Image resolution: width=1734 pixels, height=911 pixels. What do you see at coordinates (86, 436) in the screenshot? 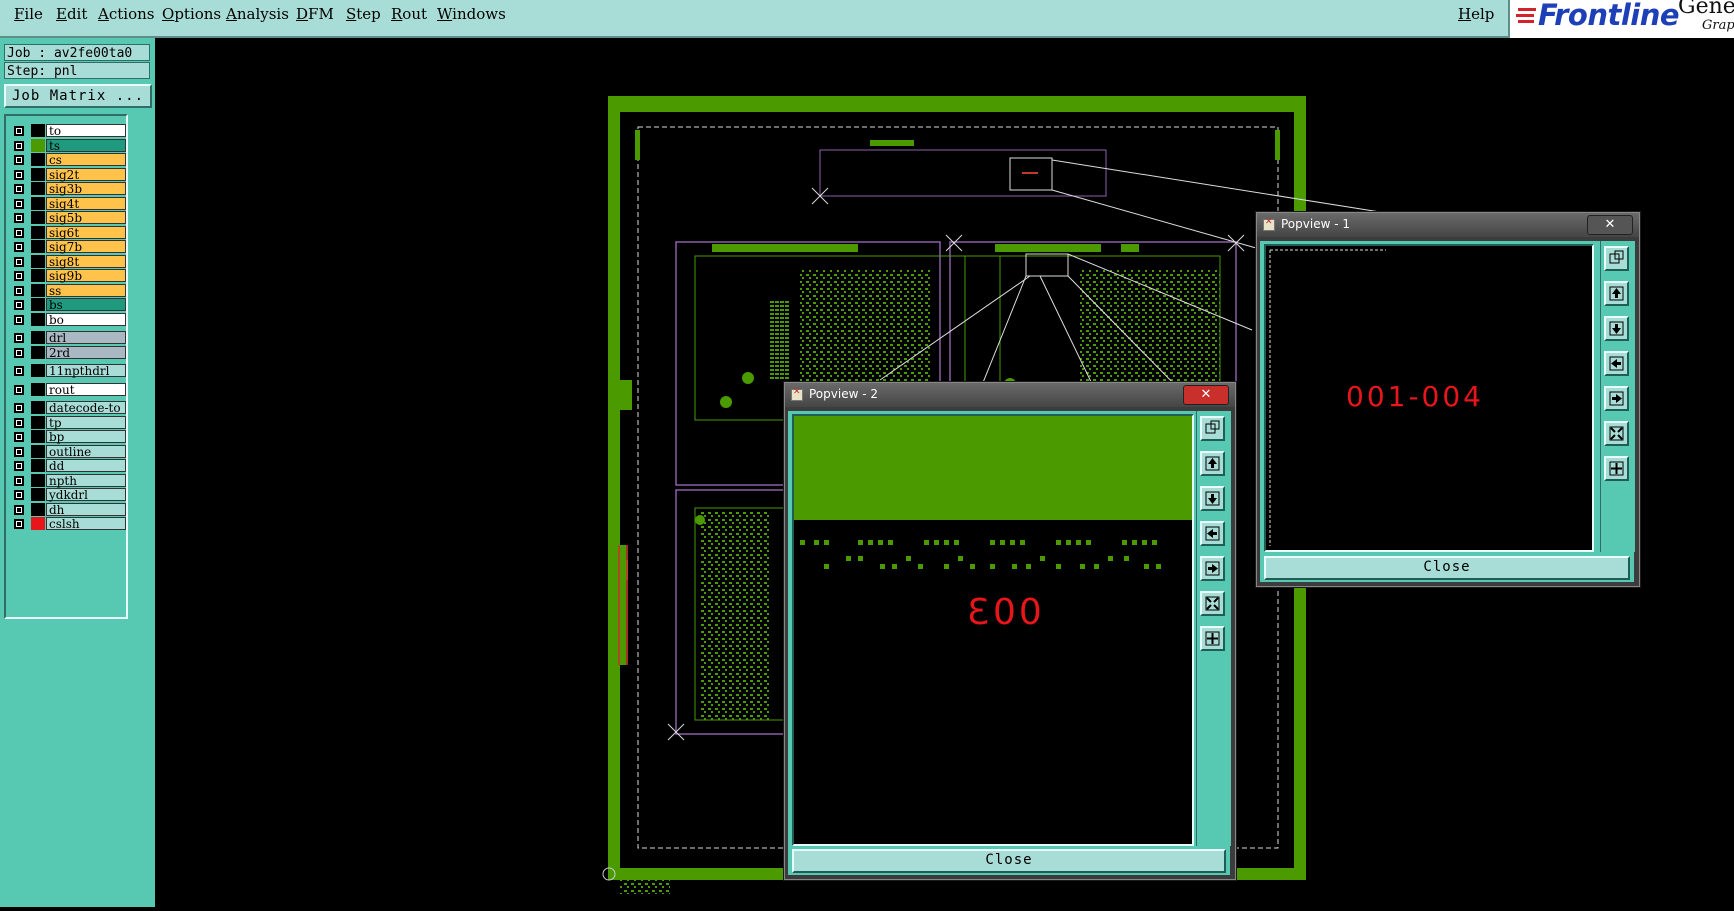
I see `layer-name-label: bp` at bounding box center [86, 436].